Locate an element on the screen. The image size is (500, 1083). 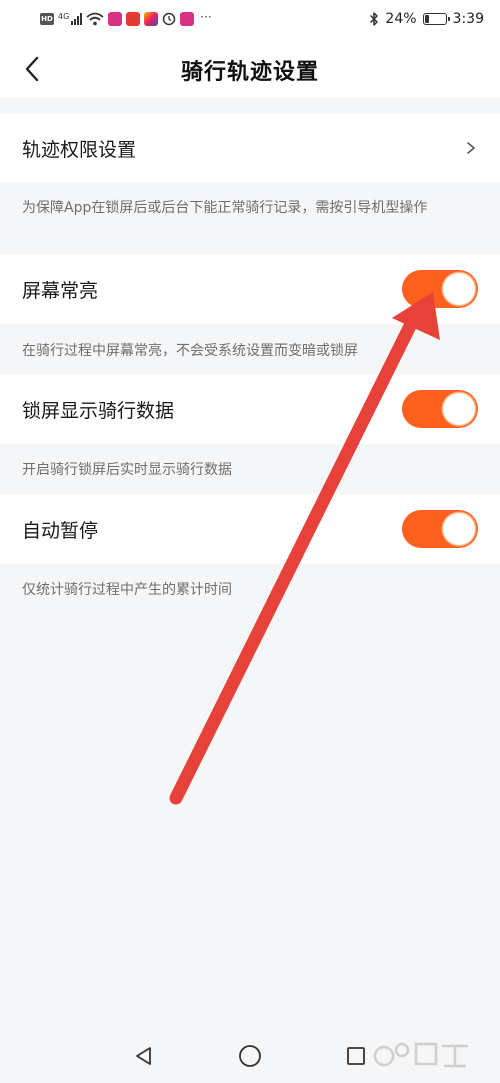
status-icons-left: HD 4G ··· is located at coordinates (126, 19).